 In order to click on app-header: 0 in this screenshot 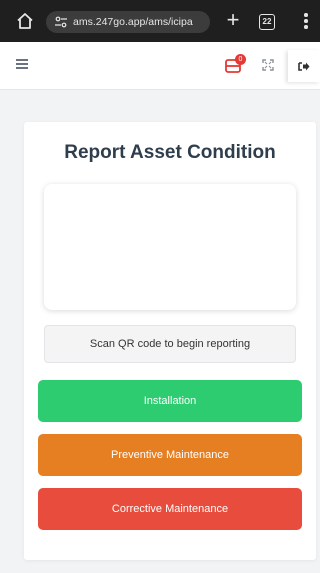, I will do `click(160, 66)`.